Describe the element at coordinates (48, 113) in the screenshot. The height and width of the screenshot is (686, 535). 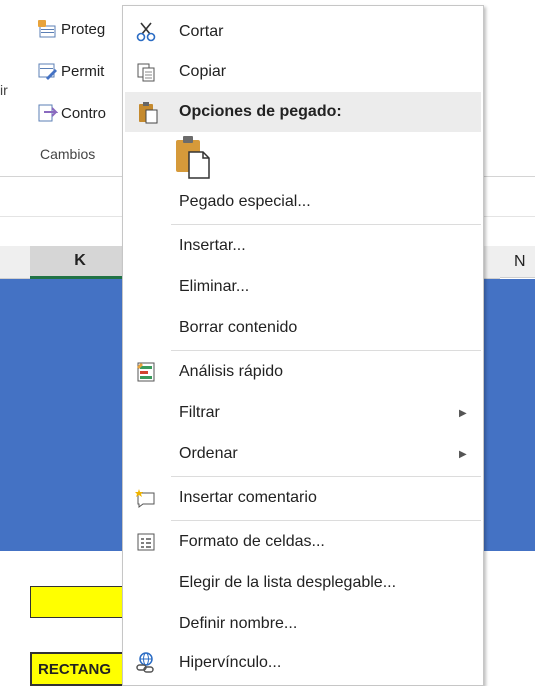
I see `track-changes-icon` at that location.